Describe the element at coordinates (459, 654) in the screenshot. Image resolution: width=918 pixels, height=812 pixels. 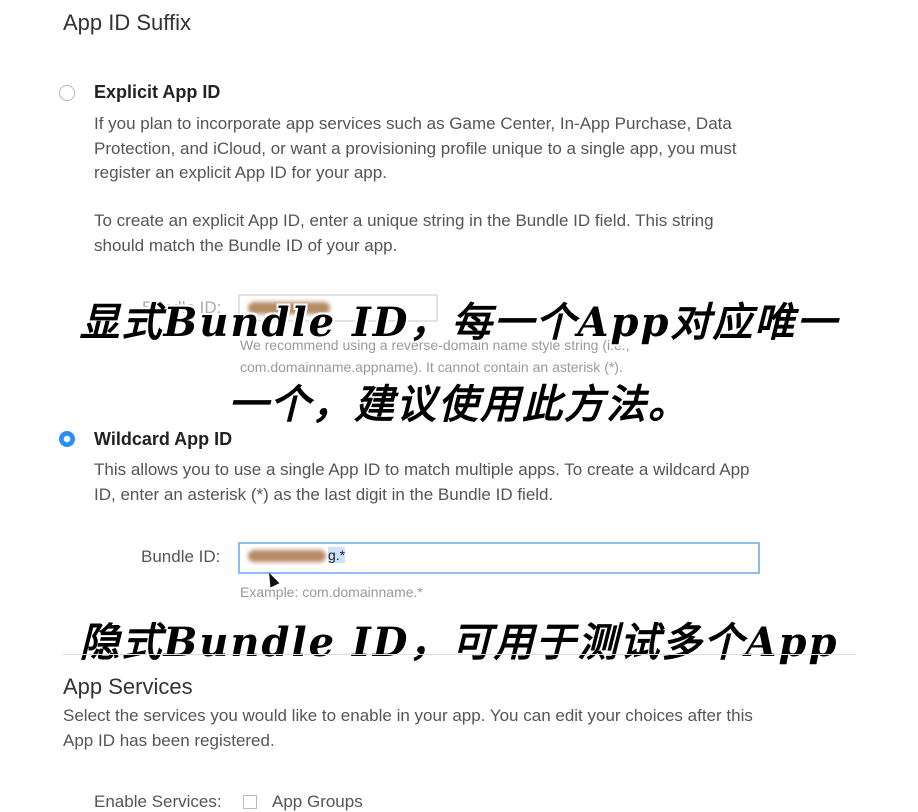
I see `section-divider` at that location.